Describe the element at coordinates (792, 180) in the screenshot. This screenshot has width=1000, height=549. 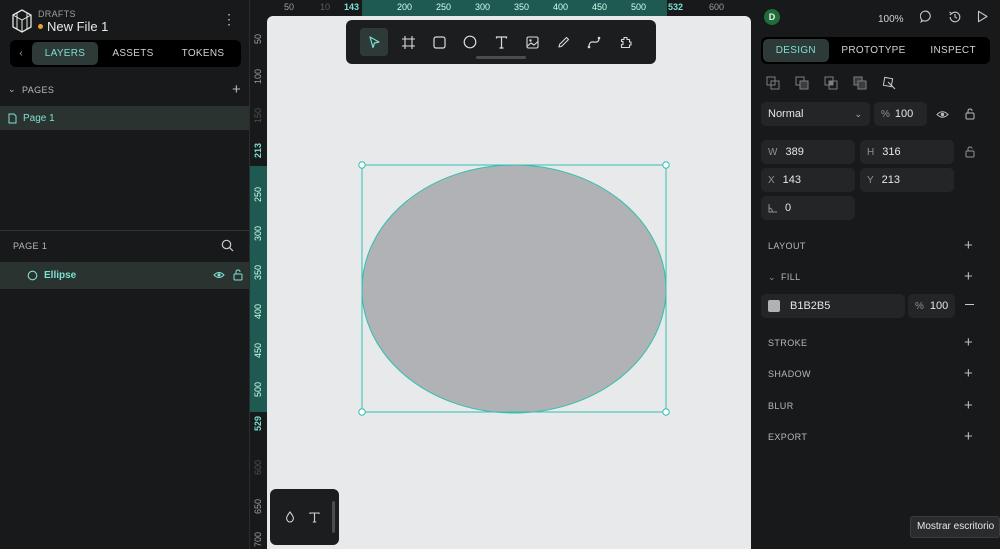
I see `x-value: 143` at that location.